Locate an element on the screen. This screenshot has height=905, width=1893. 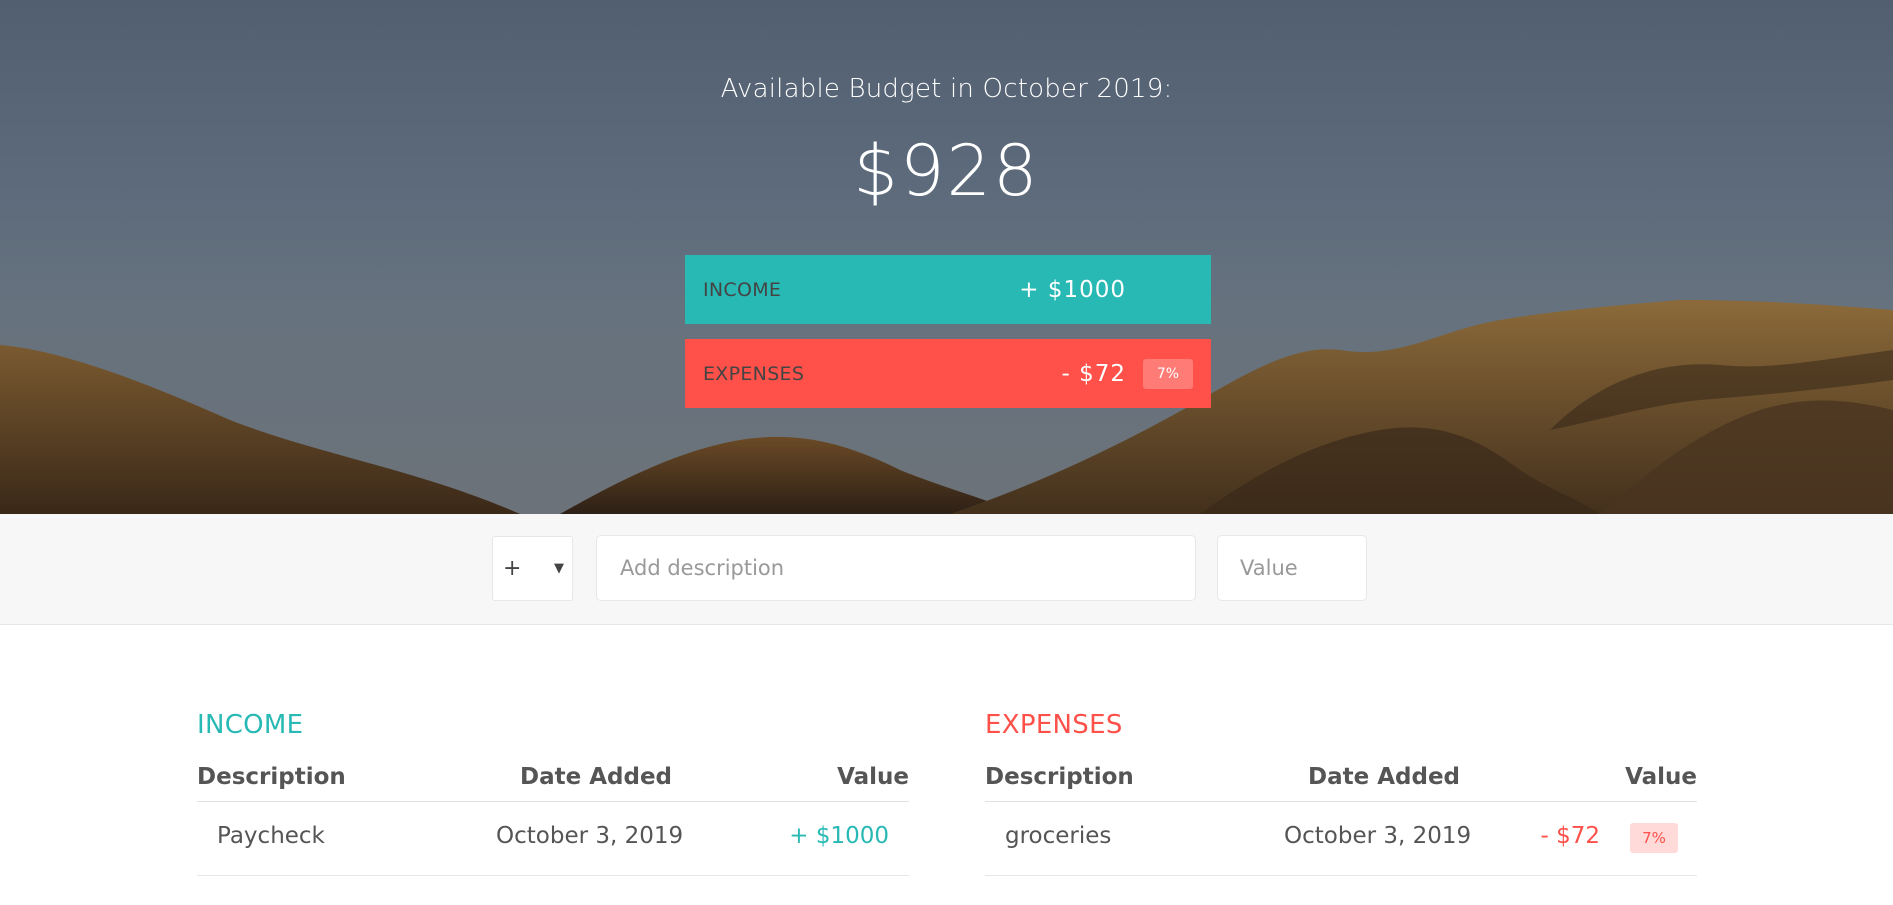
expenses-header-date: Date Added is located at coordinates (1384, 777).